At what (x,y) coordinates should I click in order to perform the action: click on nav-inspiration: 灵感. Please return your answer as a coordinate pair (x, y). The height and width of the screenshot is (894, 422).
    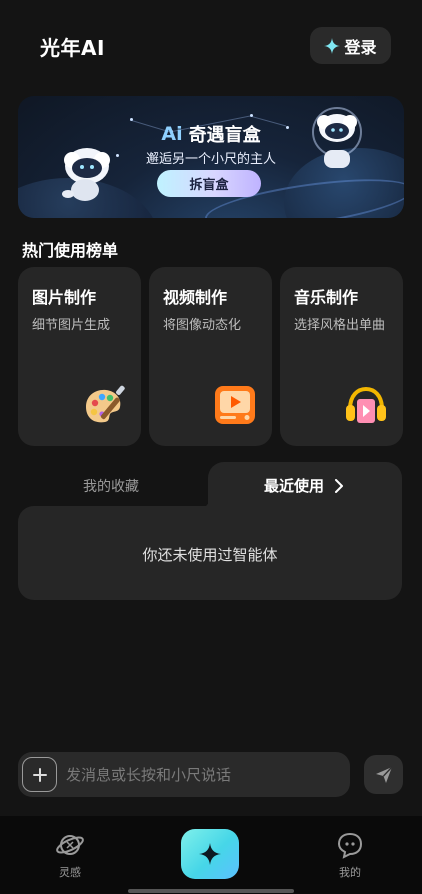
    Looking at the image, I should click on (70, 855).